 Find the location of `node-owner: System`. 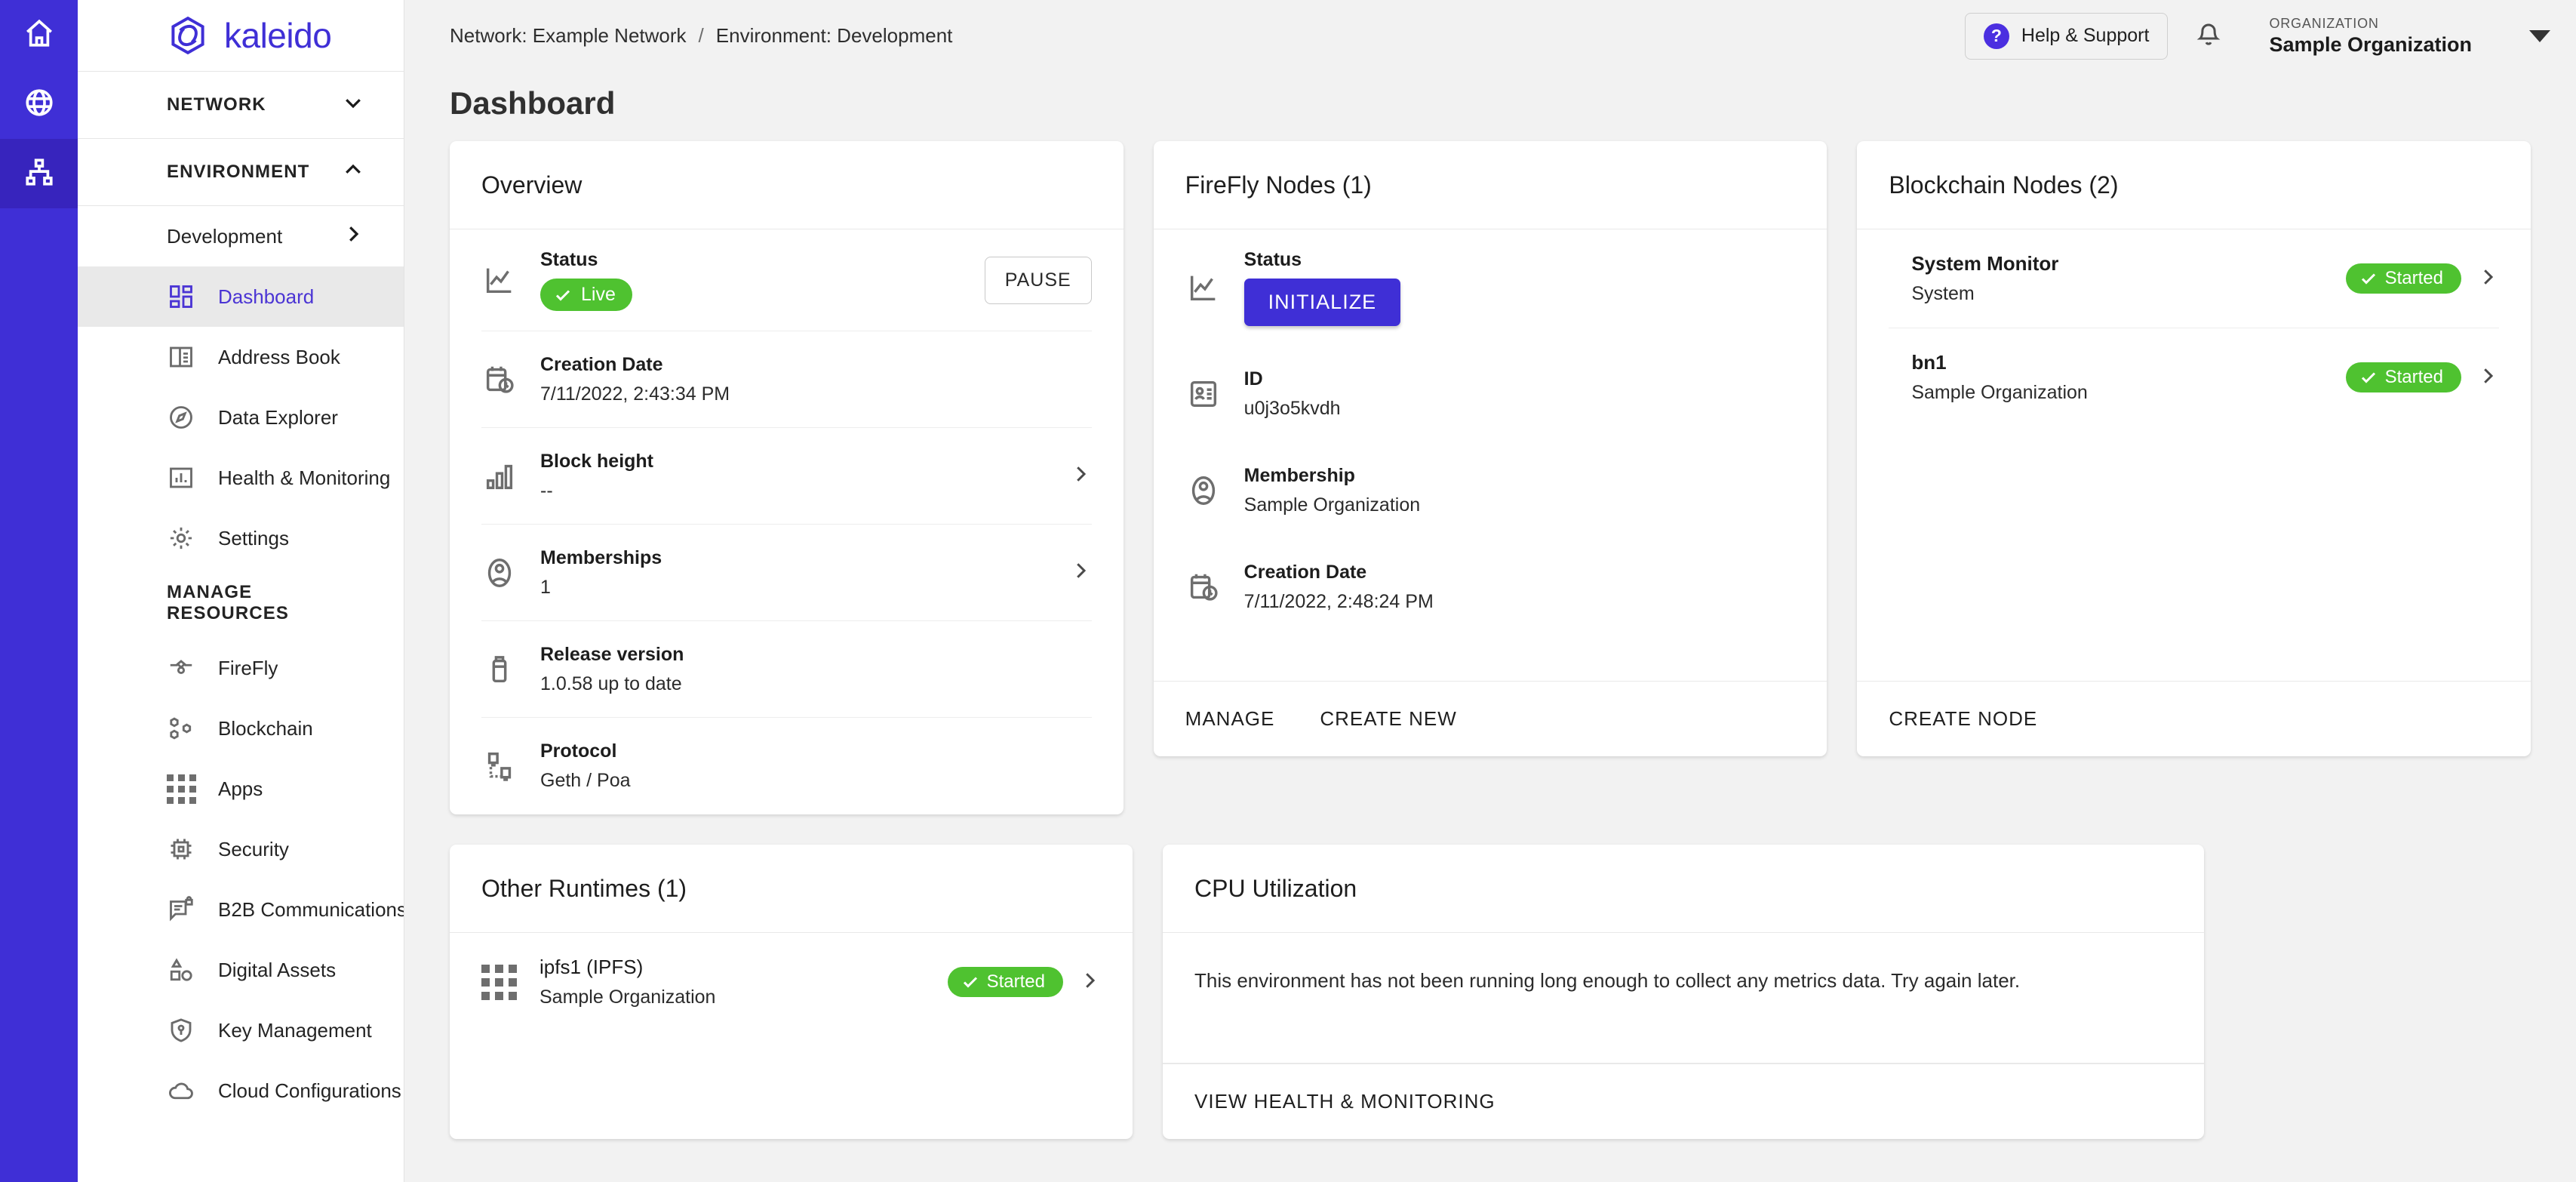

node-owner: System is located at coordinates (1943, 294).